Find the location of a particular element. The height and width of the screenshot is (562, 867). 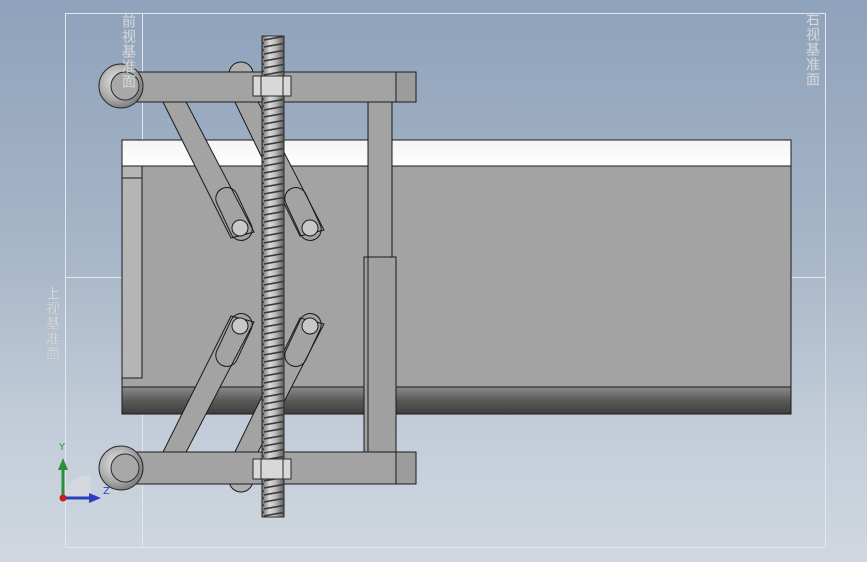

z-axis-label: Z is located at coordinates (106, 491).